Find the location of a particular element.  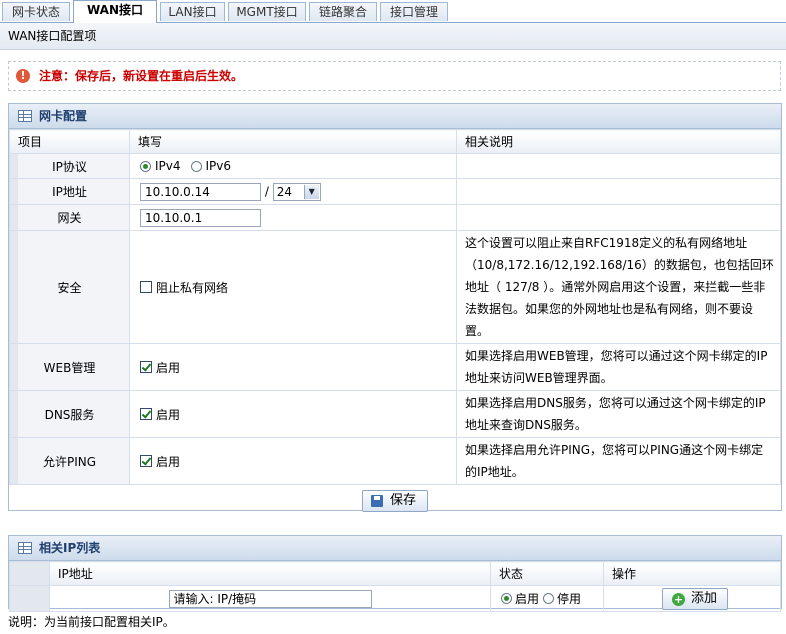

tab-nic-status: 网卡状态 is located at coordinates (36, 11).